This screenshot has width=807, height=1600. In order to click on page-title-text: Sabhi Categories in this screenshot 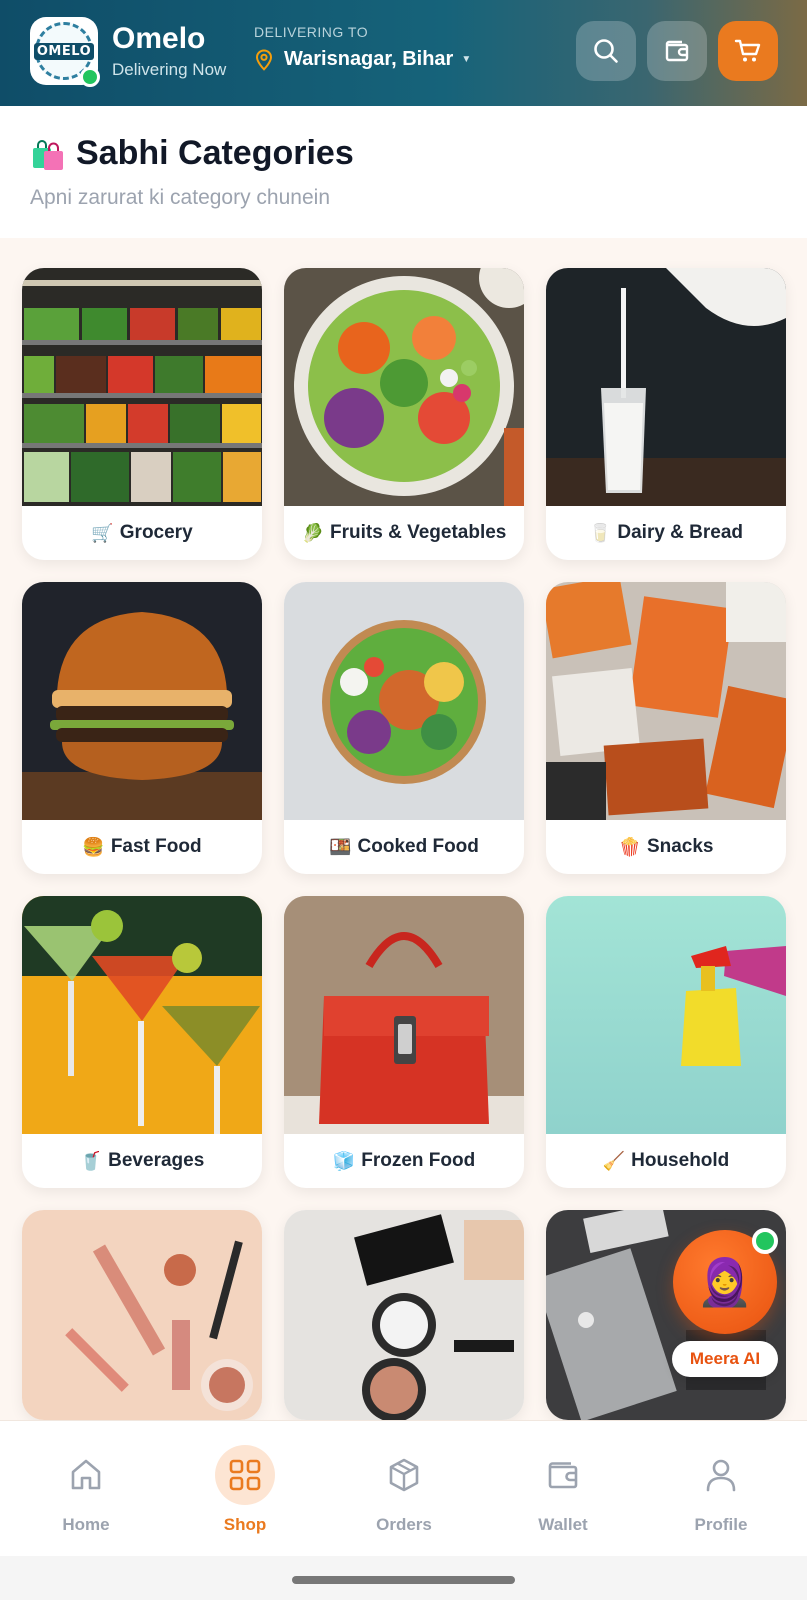, I will do `click(215, 153)`.